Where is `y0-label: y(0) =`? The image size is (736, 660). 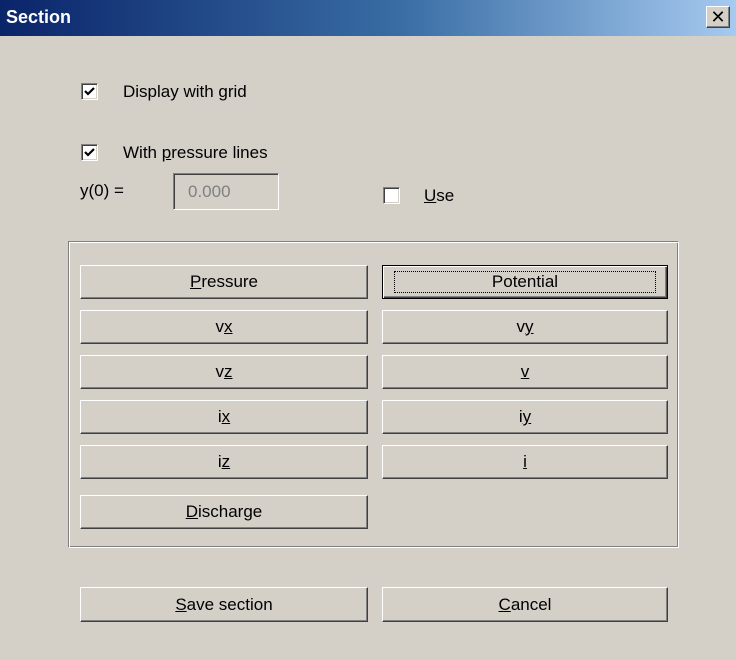
y0-label: y(0) = is located at coordinates (102, 190).